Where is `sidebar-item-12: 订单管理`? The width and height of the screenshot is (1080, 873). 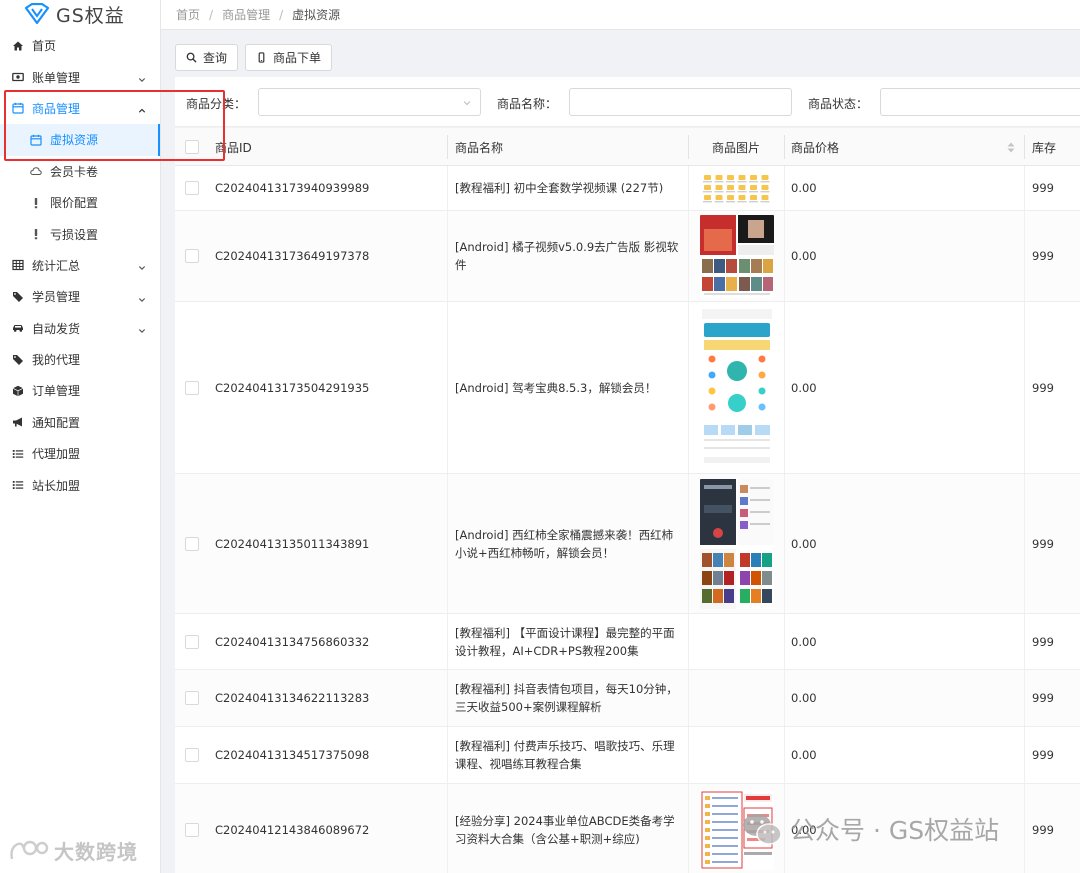
sidebar-item-12: 订单管理 is located at coordinates (80, 390).